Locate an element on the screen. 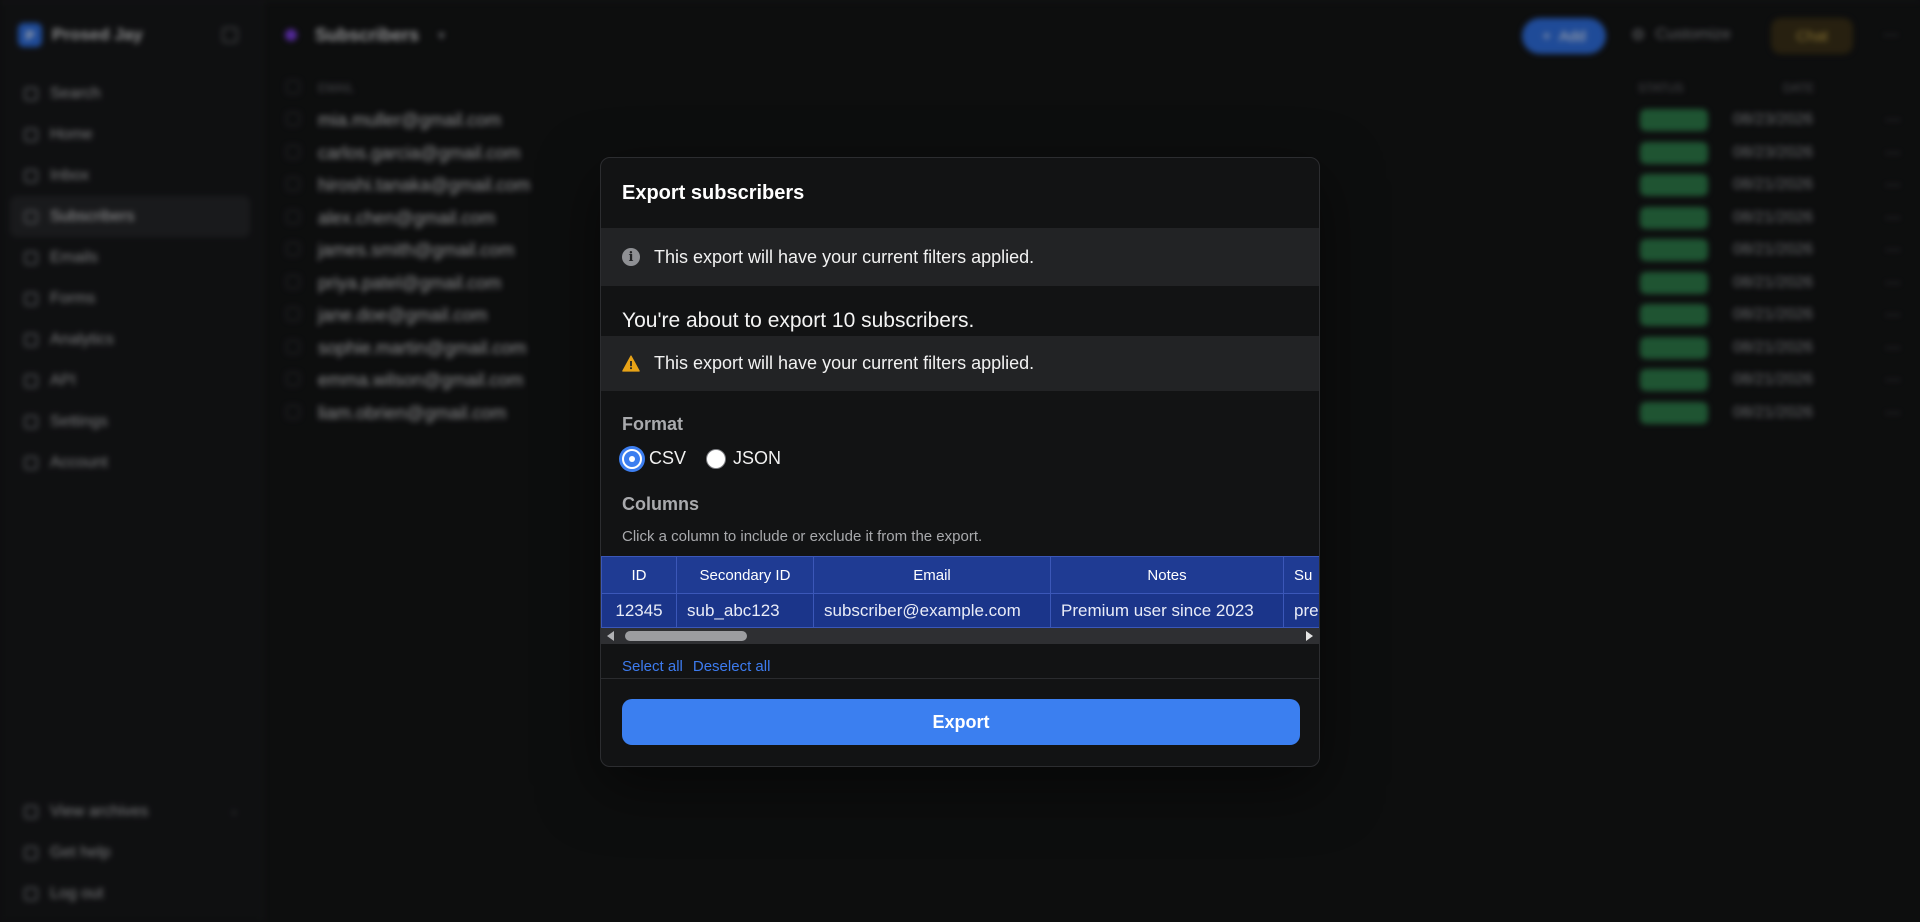 The width and height of the screenshot is (1920, 922). columns-label: Columns is located at coordinates (661, 504).